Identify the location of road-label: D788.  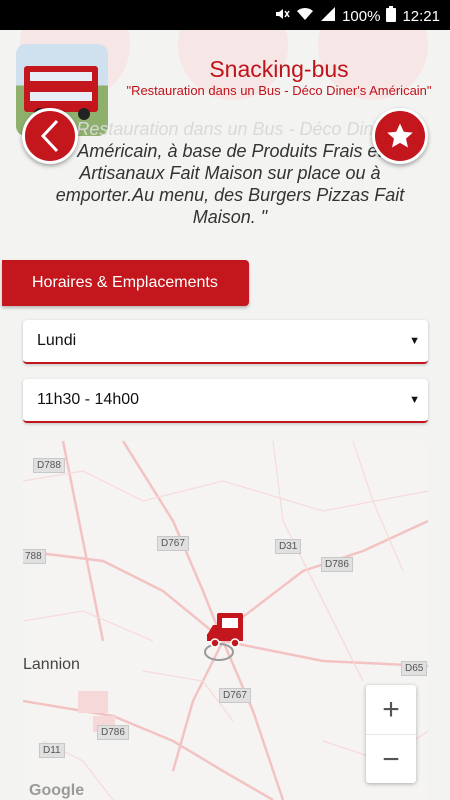
(49, 465).